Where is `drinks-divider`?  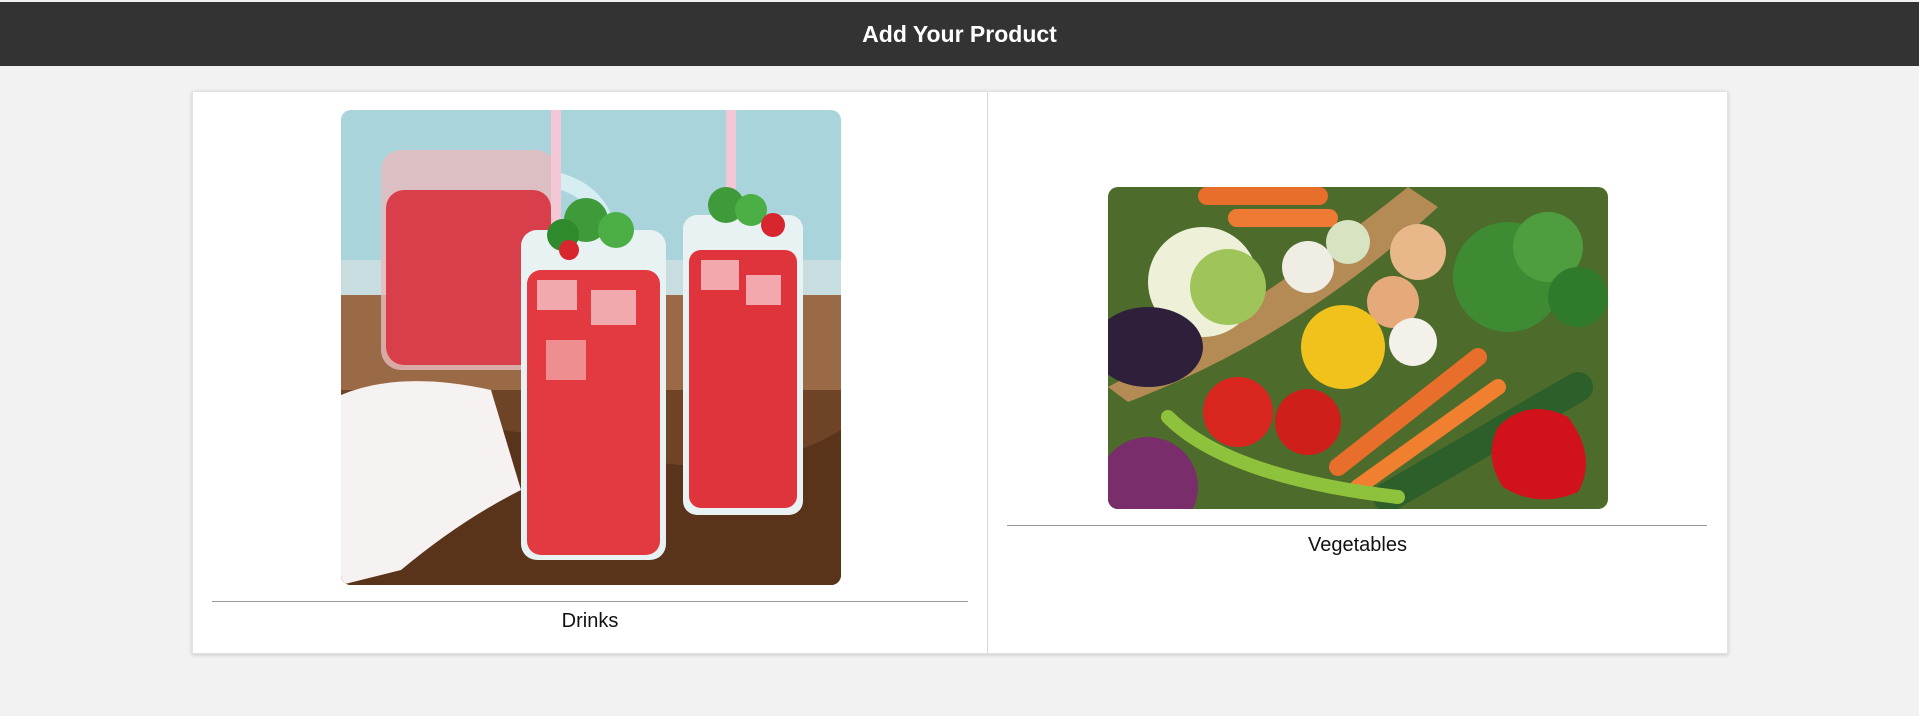 drinks-divider is located at coordinates (590, 601).